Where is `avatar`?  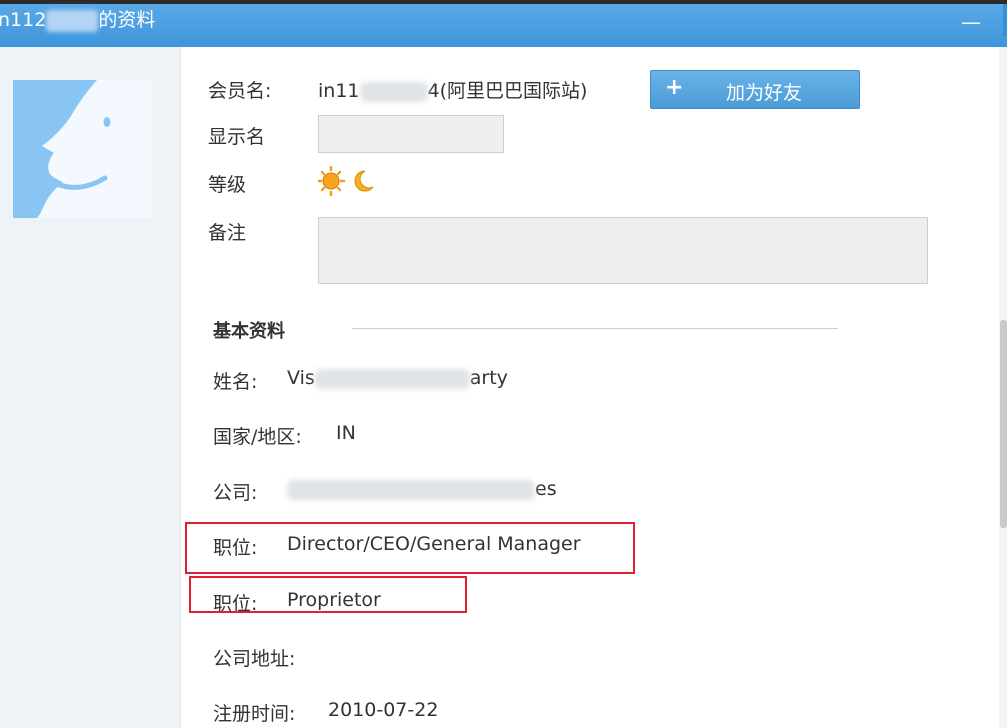
avatar is located at coordinates (82, 149).